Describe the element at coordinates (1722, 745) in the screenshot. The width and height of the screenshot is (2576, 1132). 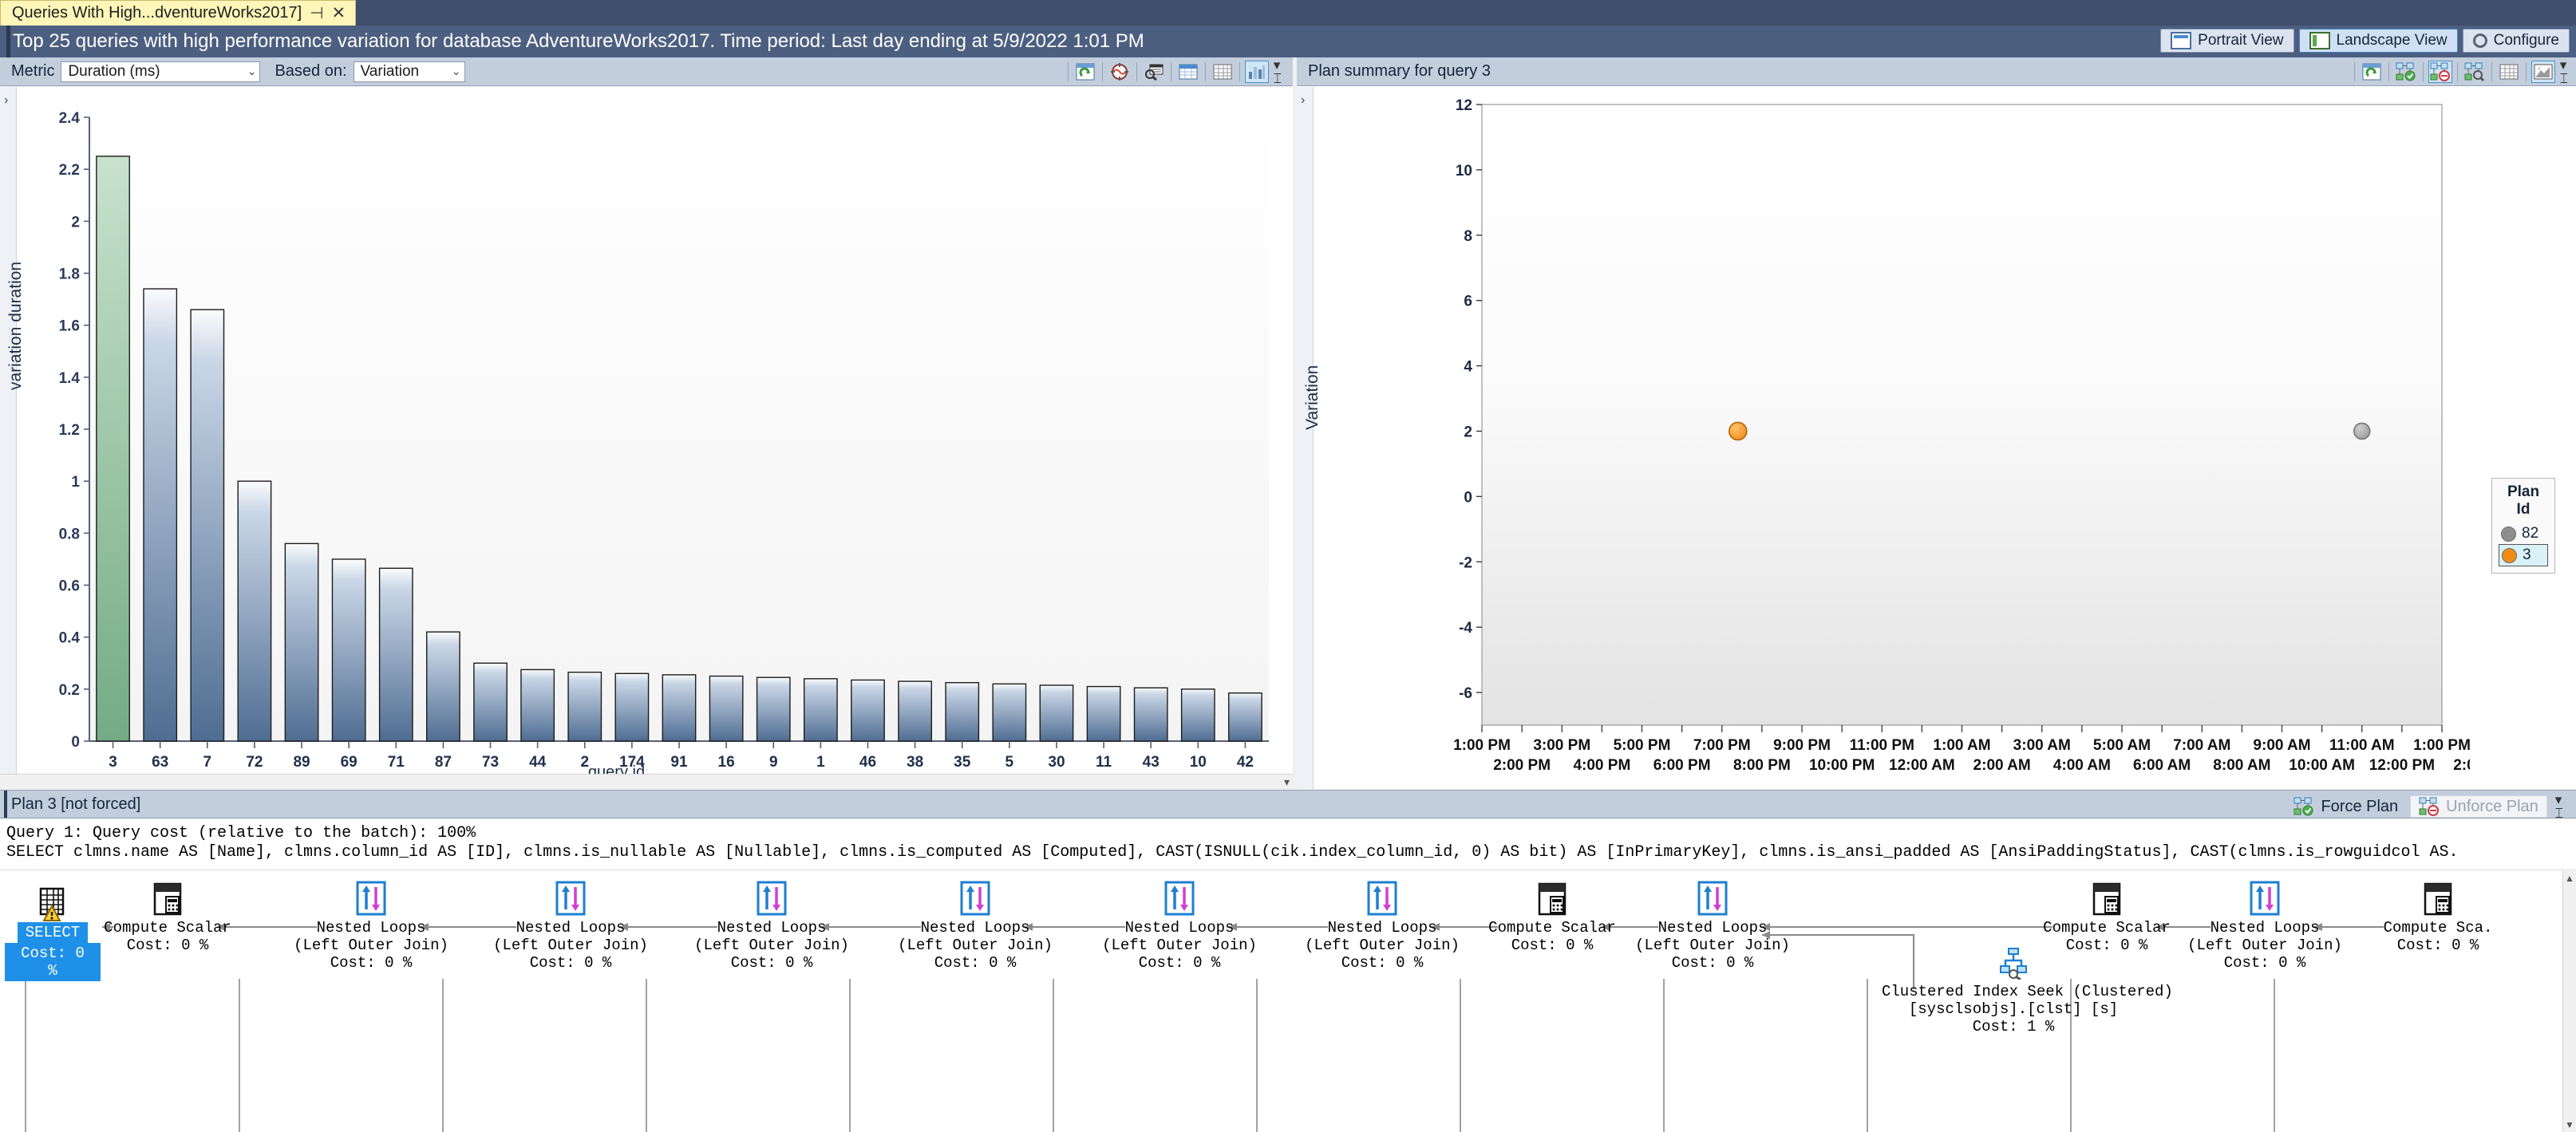
I see `svg-text: 7:00 PM` at that location.